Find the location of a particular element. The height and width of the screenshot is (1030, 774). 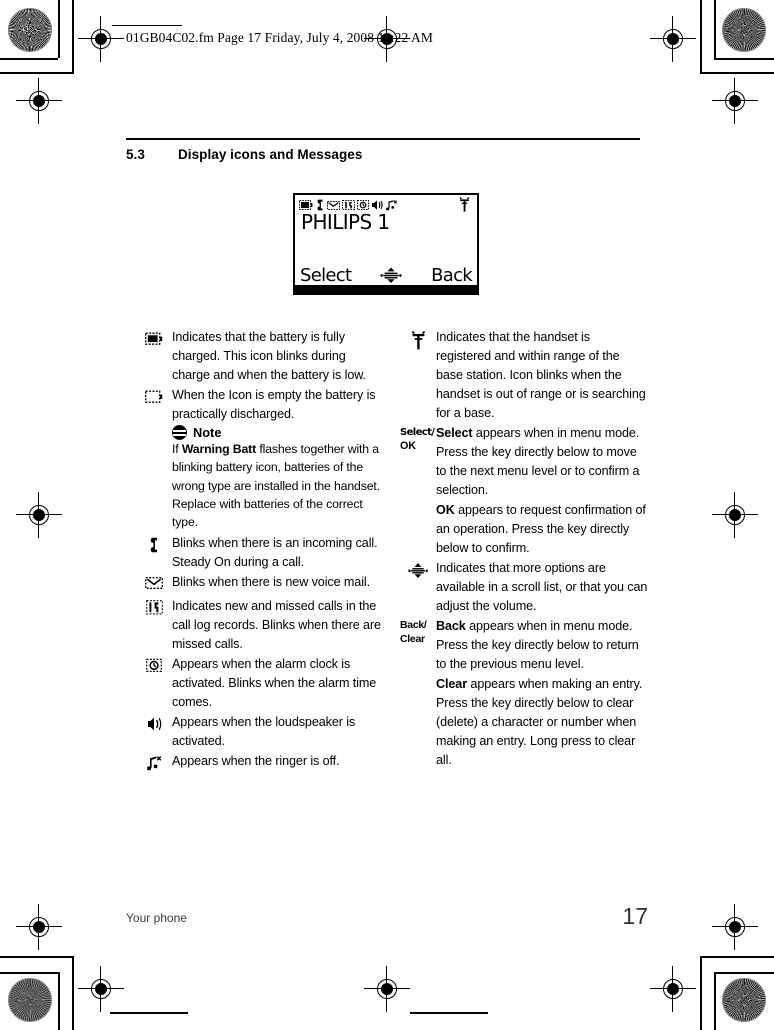

registration-mark-right-upper is located at coordinates (735, 101).